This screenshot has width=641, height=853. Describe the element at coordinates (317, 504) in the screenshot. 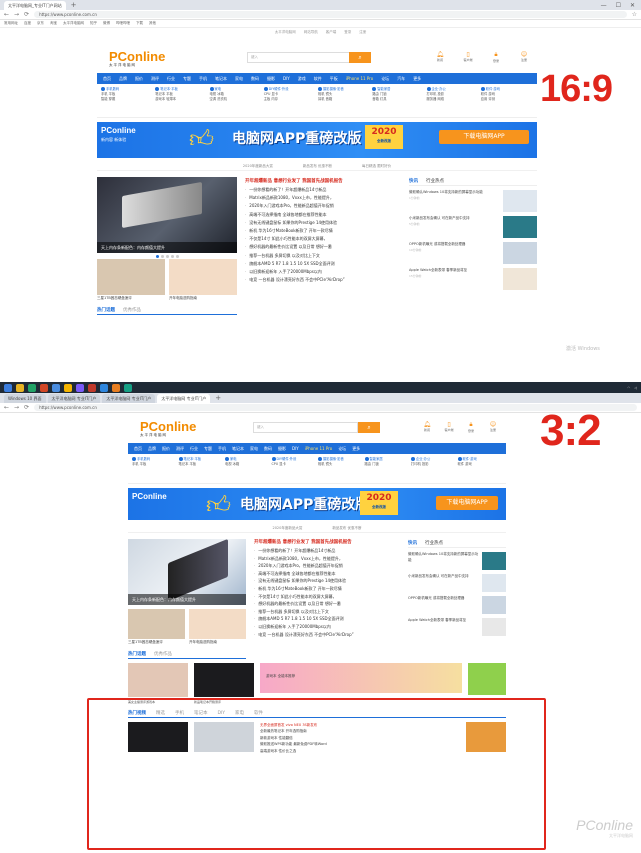

I see `app-promo-banner: PConline 👍︎ 电脑网APP重磅改版 2020 全新改版 下载电脑网APP` at that location.